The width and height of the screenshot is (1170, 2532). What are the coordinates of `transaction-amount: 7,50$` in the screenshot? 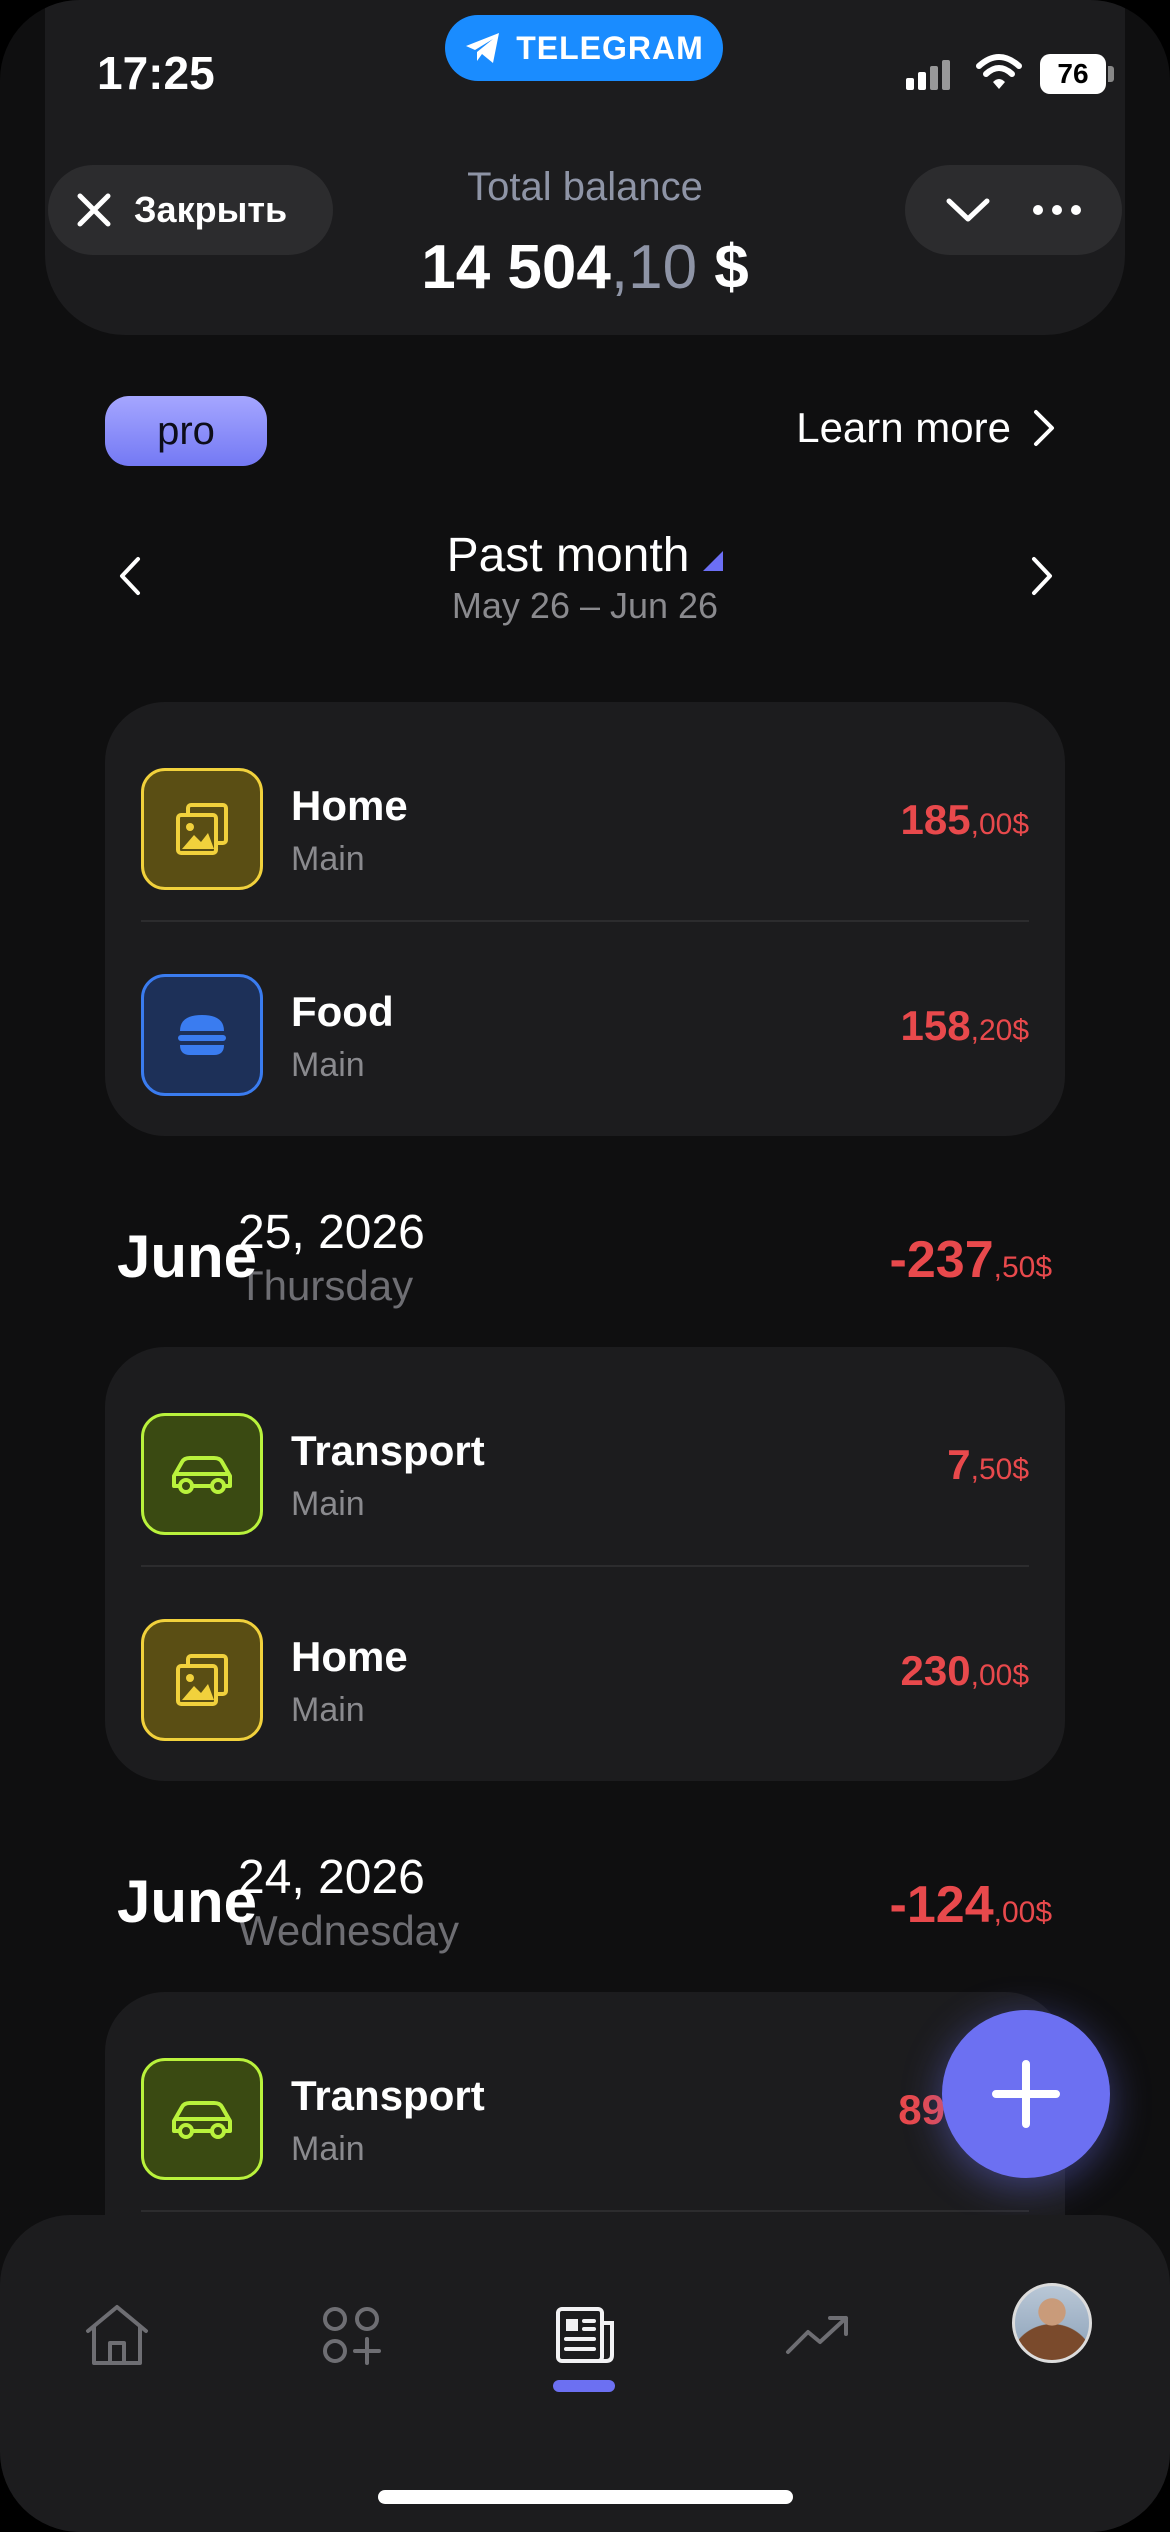 It's located at (988, 1465).